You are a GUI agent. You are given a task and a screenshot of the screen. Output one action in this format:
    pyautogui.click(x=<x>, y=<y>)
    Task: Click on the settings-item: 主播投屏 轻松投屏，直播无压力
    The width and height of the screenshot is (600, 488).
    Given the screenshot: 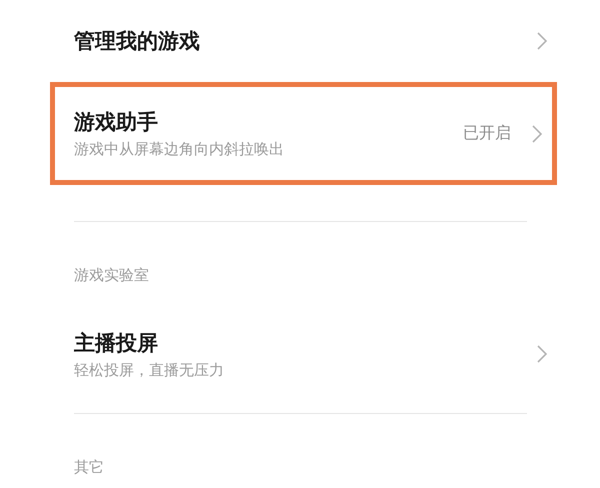 What is the action you would take?
    pyautogui.click(x=311, y=354)
    